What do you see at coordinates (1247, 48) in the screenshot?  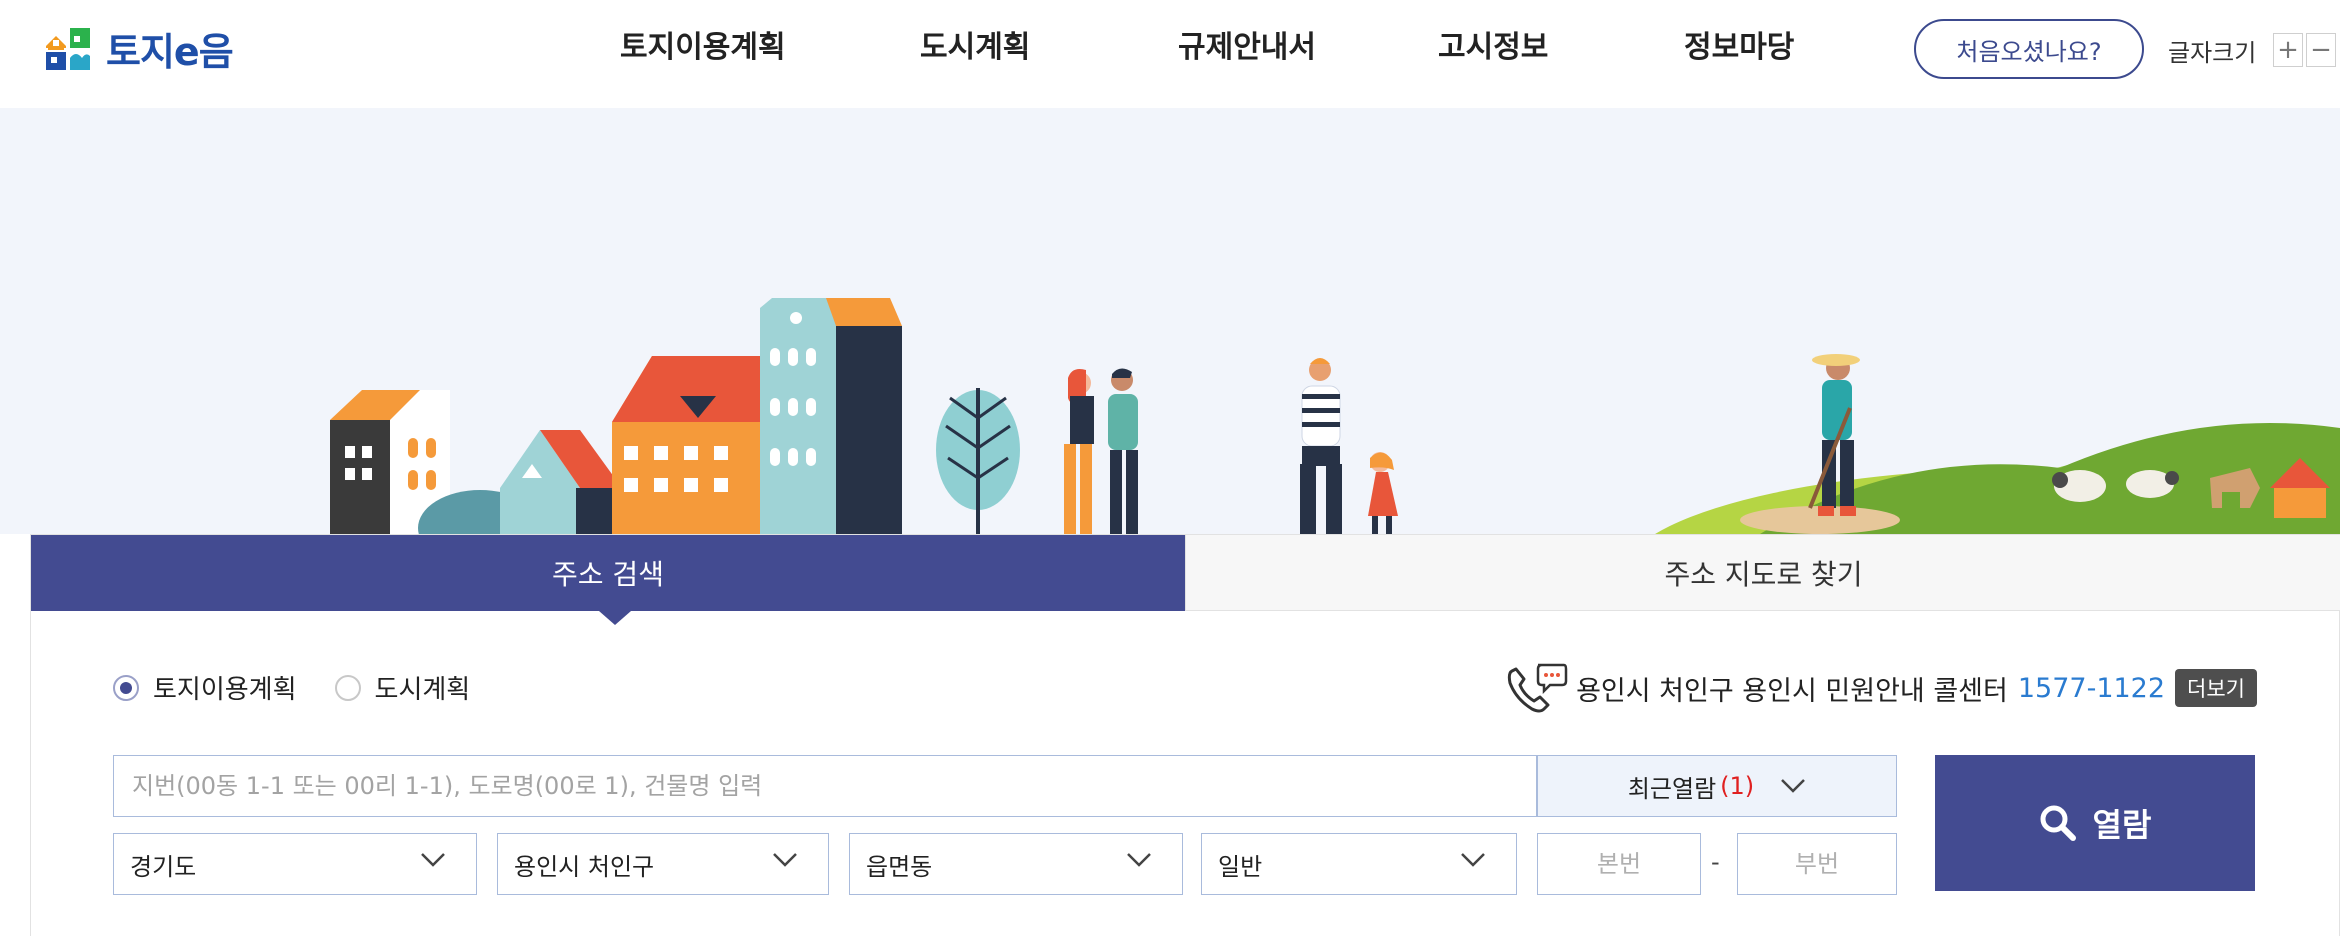 I see `nav-item-regulation-guide: 규제안내서` at bounding box center [1247, 48].